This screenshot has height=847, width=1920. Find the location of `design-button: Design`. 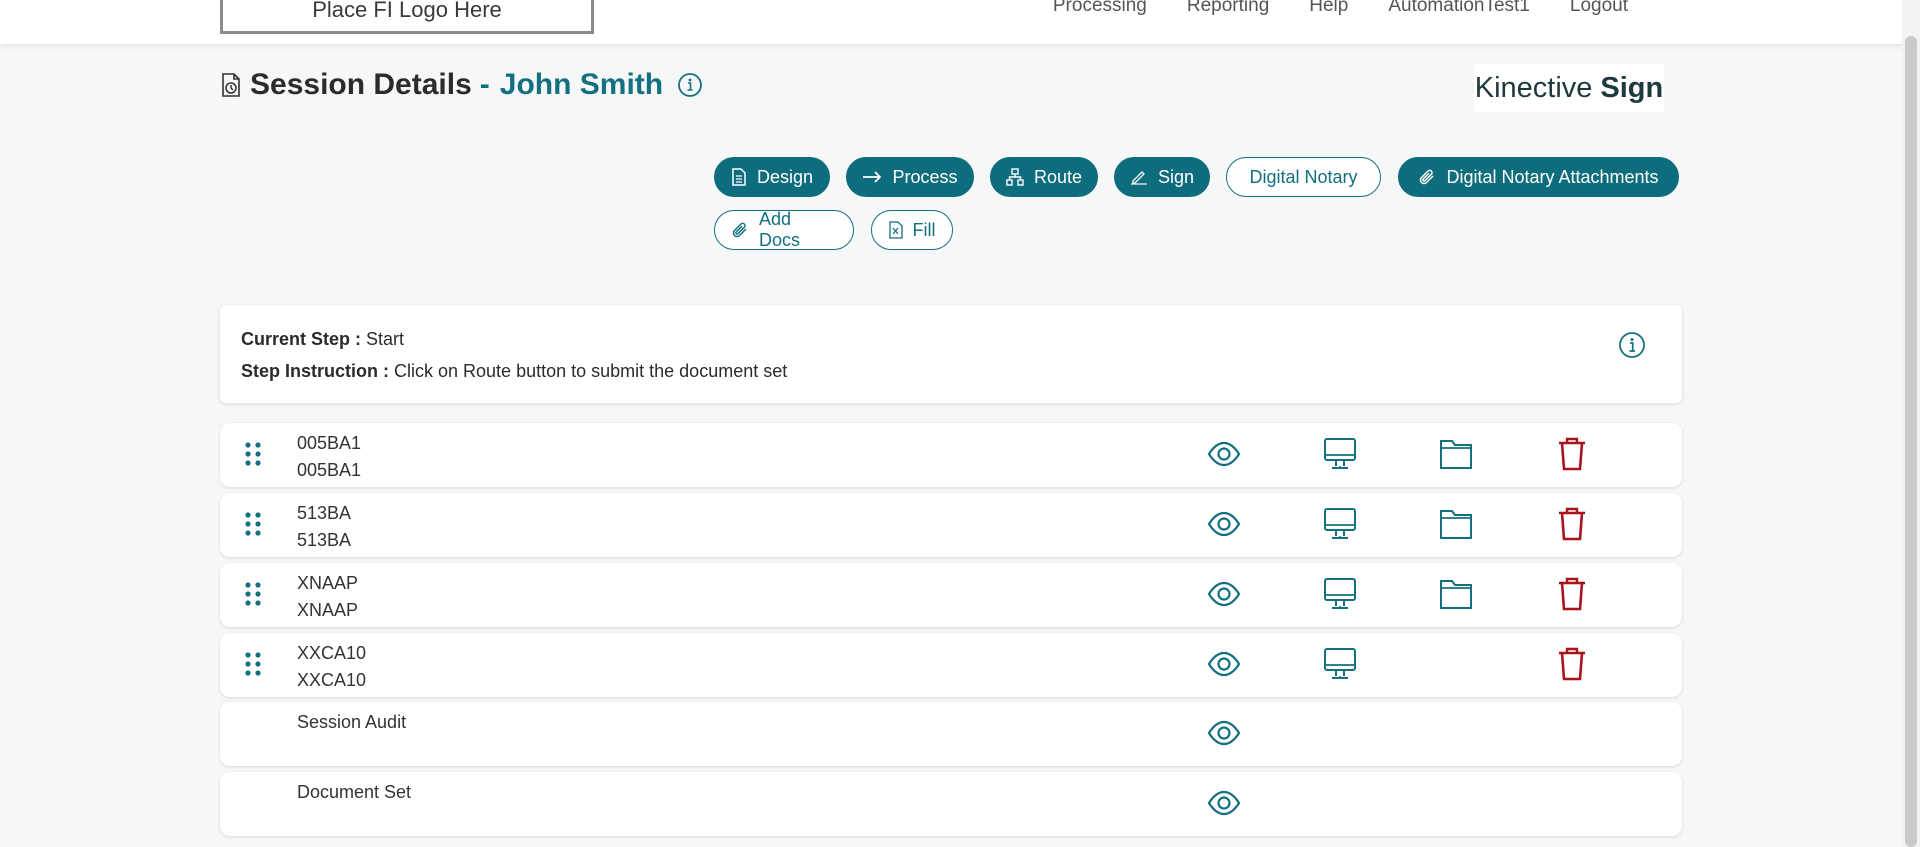

design-button: Design is located at coordinates (772, 177).